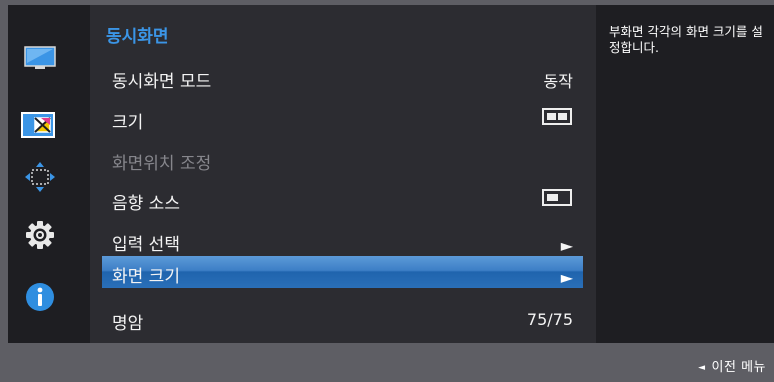 This screenshot has width=774, height=382. I want to click on menu-item-input-select: 입력 선택 ►, so click(342, 240).